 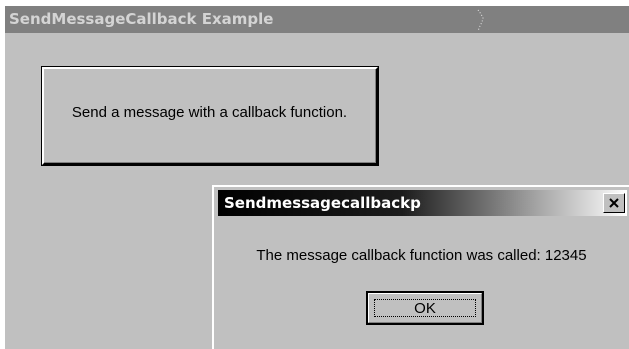 I want to click on ok-button-bevel: OK, so click(x=425, y=308).